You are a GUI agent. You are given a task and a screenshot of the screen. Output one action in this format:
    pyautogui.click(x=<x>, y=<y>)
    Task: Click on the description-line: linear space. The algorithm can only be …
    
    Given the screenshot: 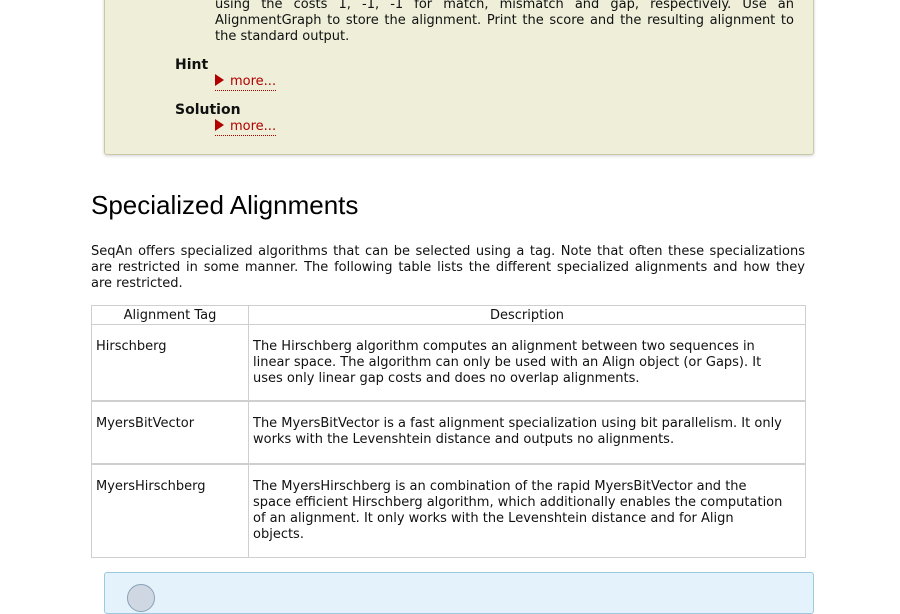 What is the action you would take?
    pyautogui.click(x=507, y=362)
    